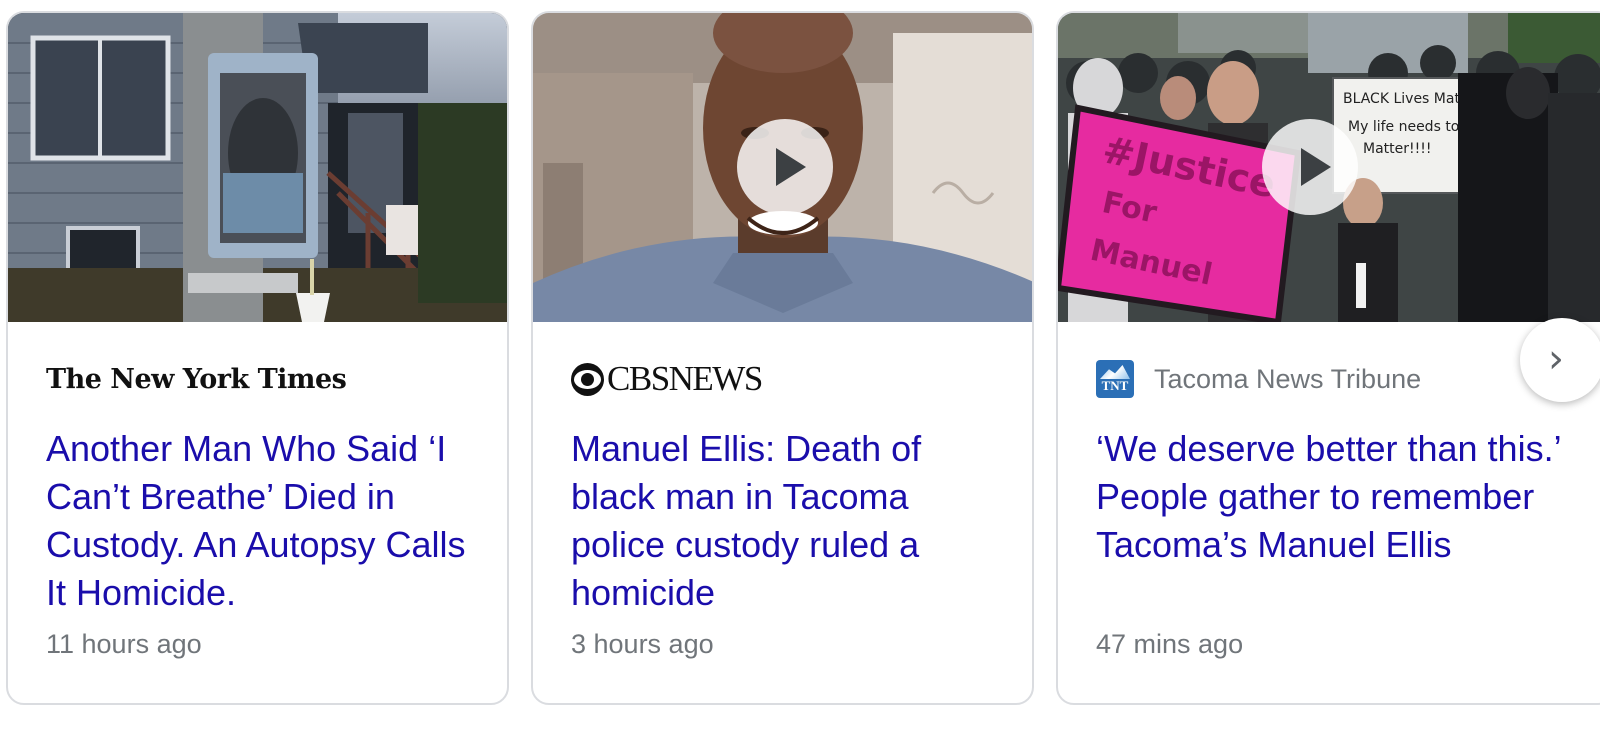  Describe the element at coordinates (1288, 378) in the screenshot. I see `source-name: Tacoma News Tribune` at that location.